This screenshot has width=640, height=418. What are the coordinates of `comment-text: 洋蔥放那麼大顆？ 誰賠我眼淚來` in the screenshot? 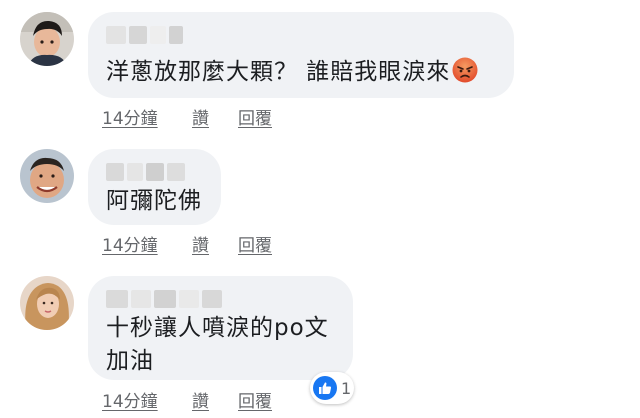 It's located at (278, 72).